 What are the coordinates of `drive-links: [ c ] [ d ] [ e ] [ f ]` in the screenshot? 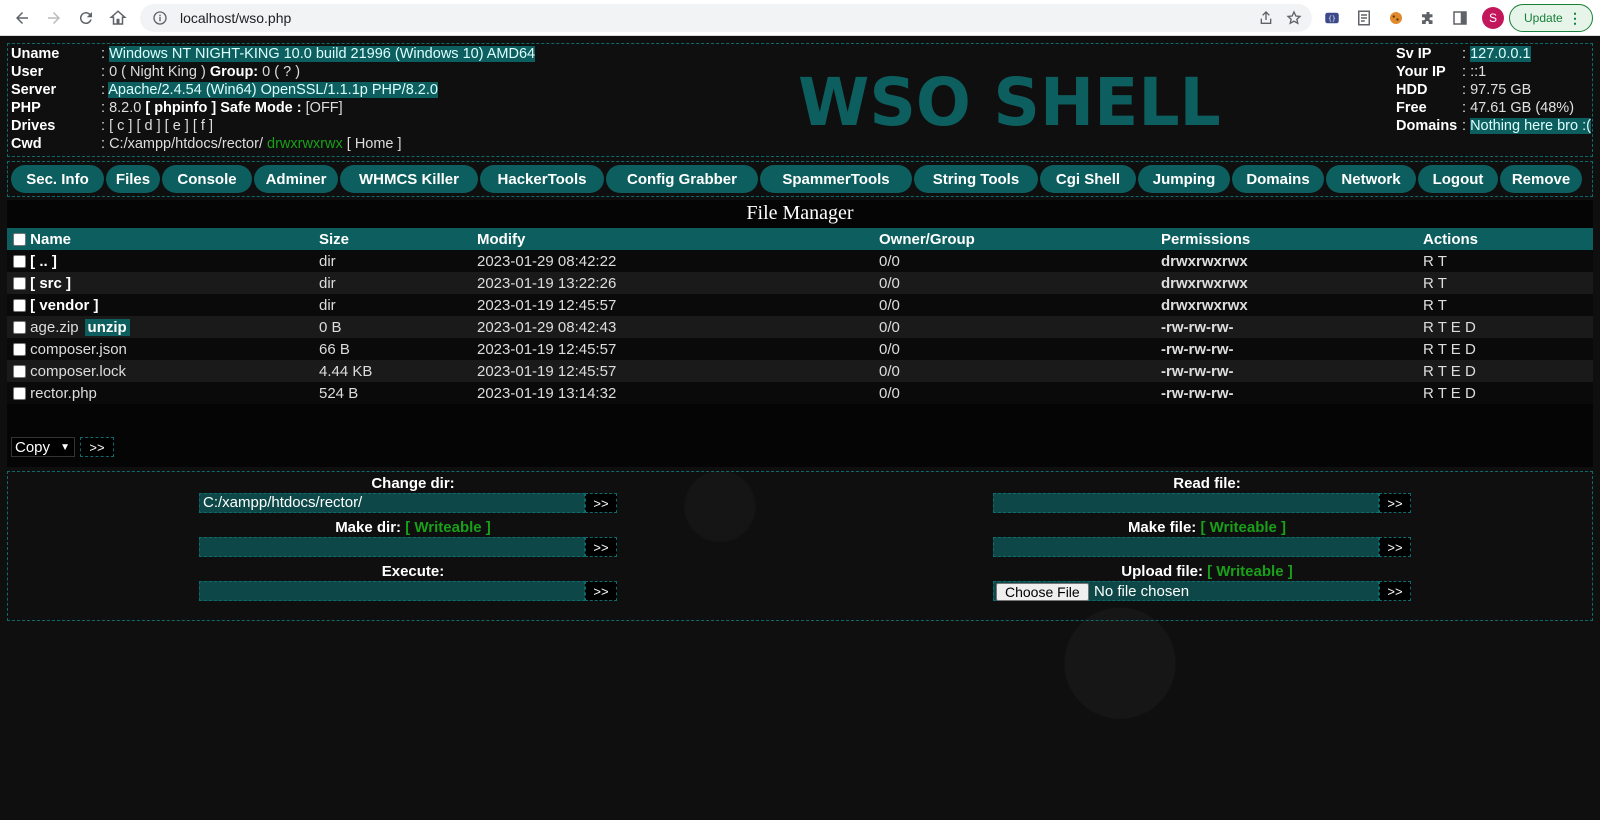 It's located at (161, 126).